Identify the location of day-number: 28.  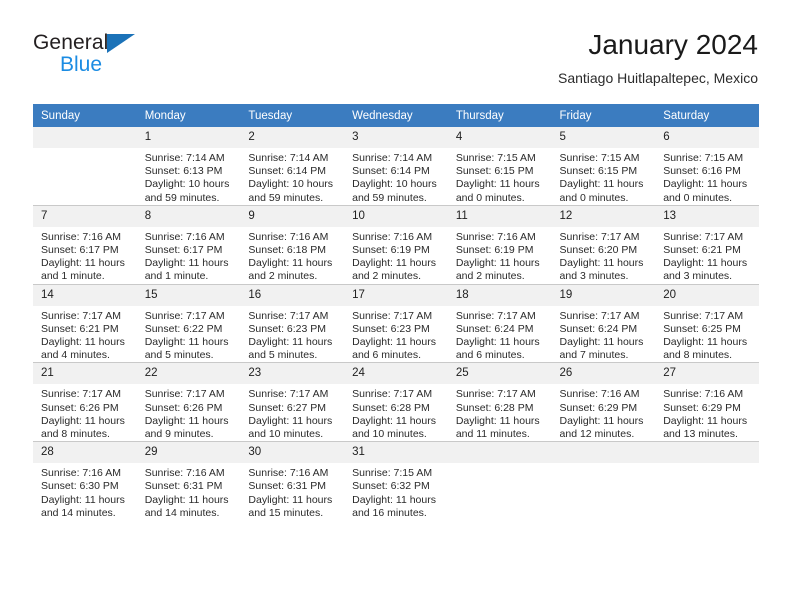
(85, 453).